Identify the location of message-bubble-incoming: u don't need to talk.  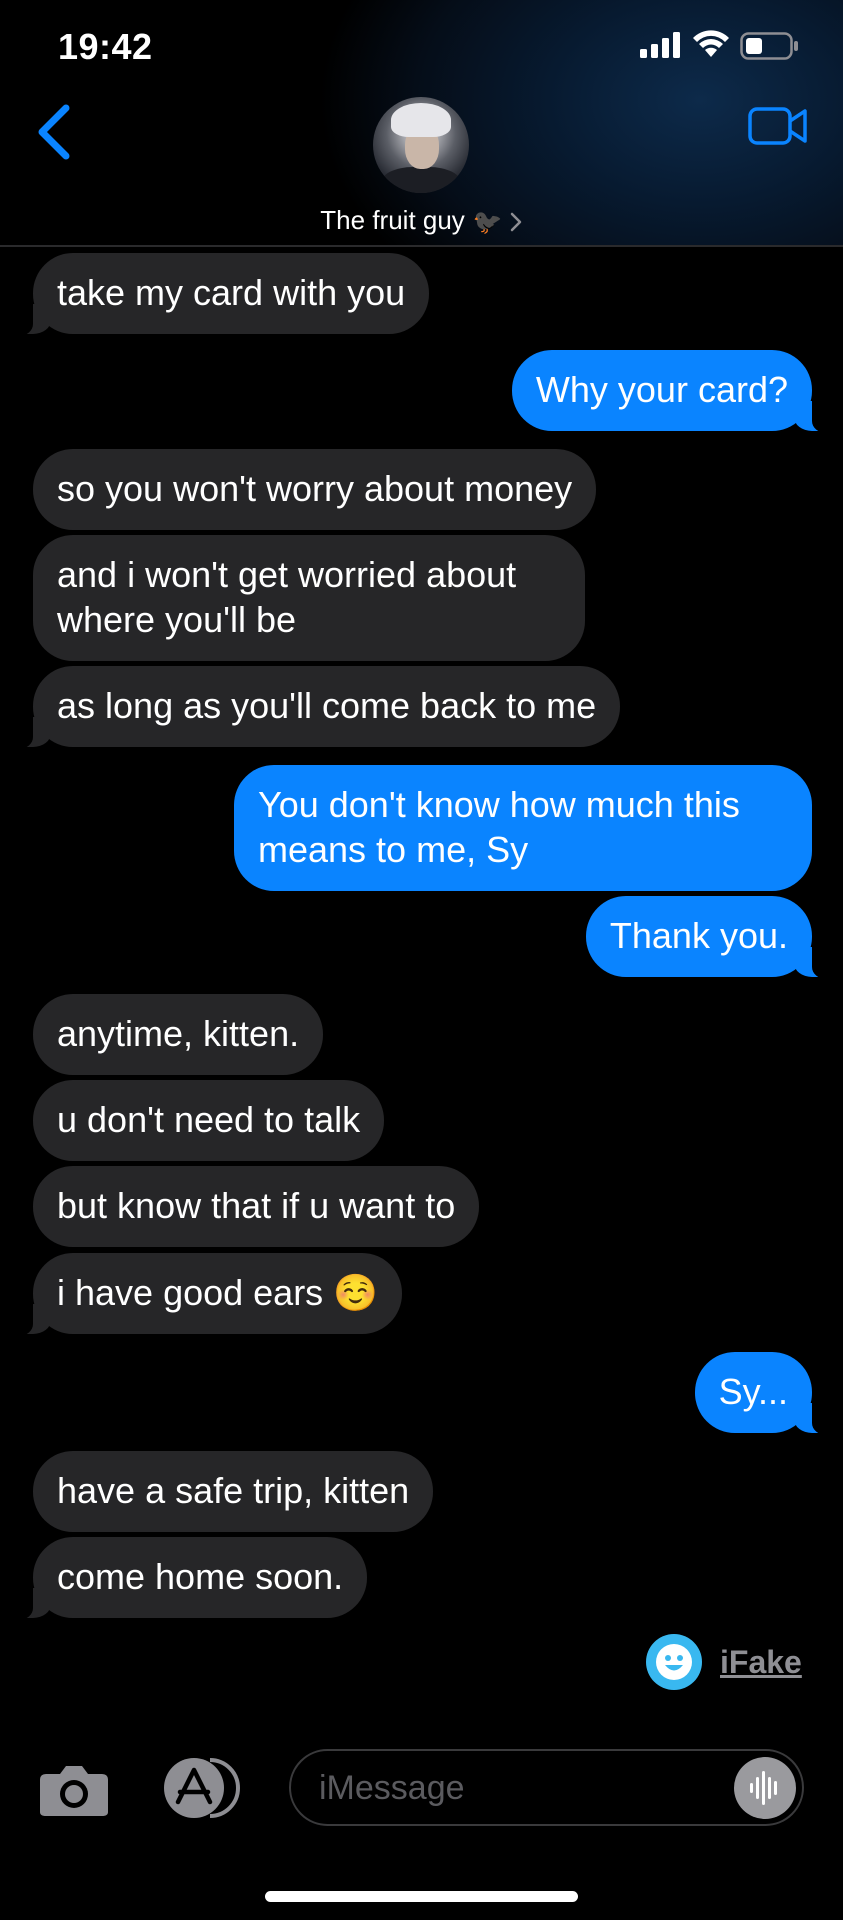
(209, 1120).